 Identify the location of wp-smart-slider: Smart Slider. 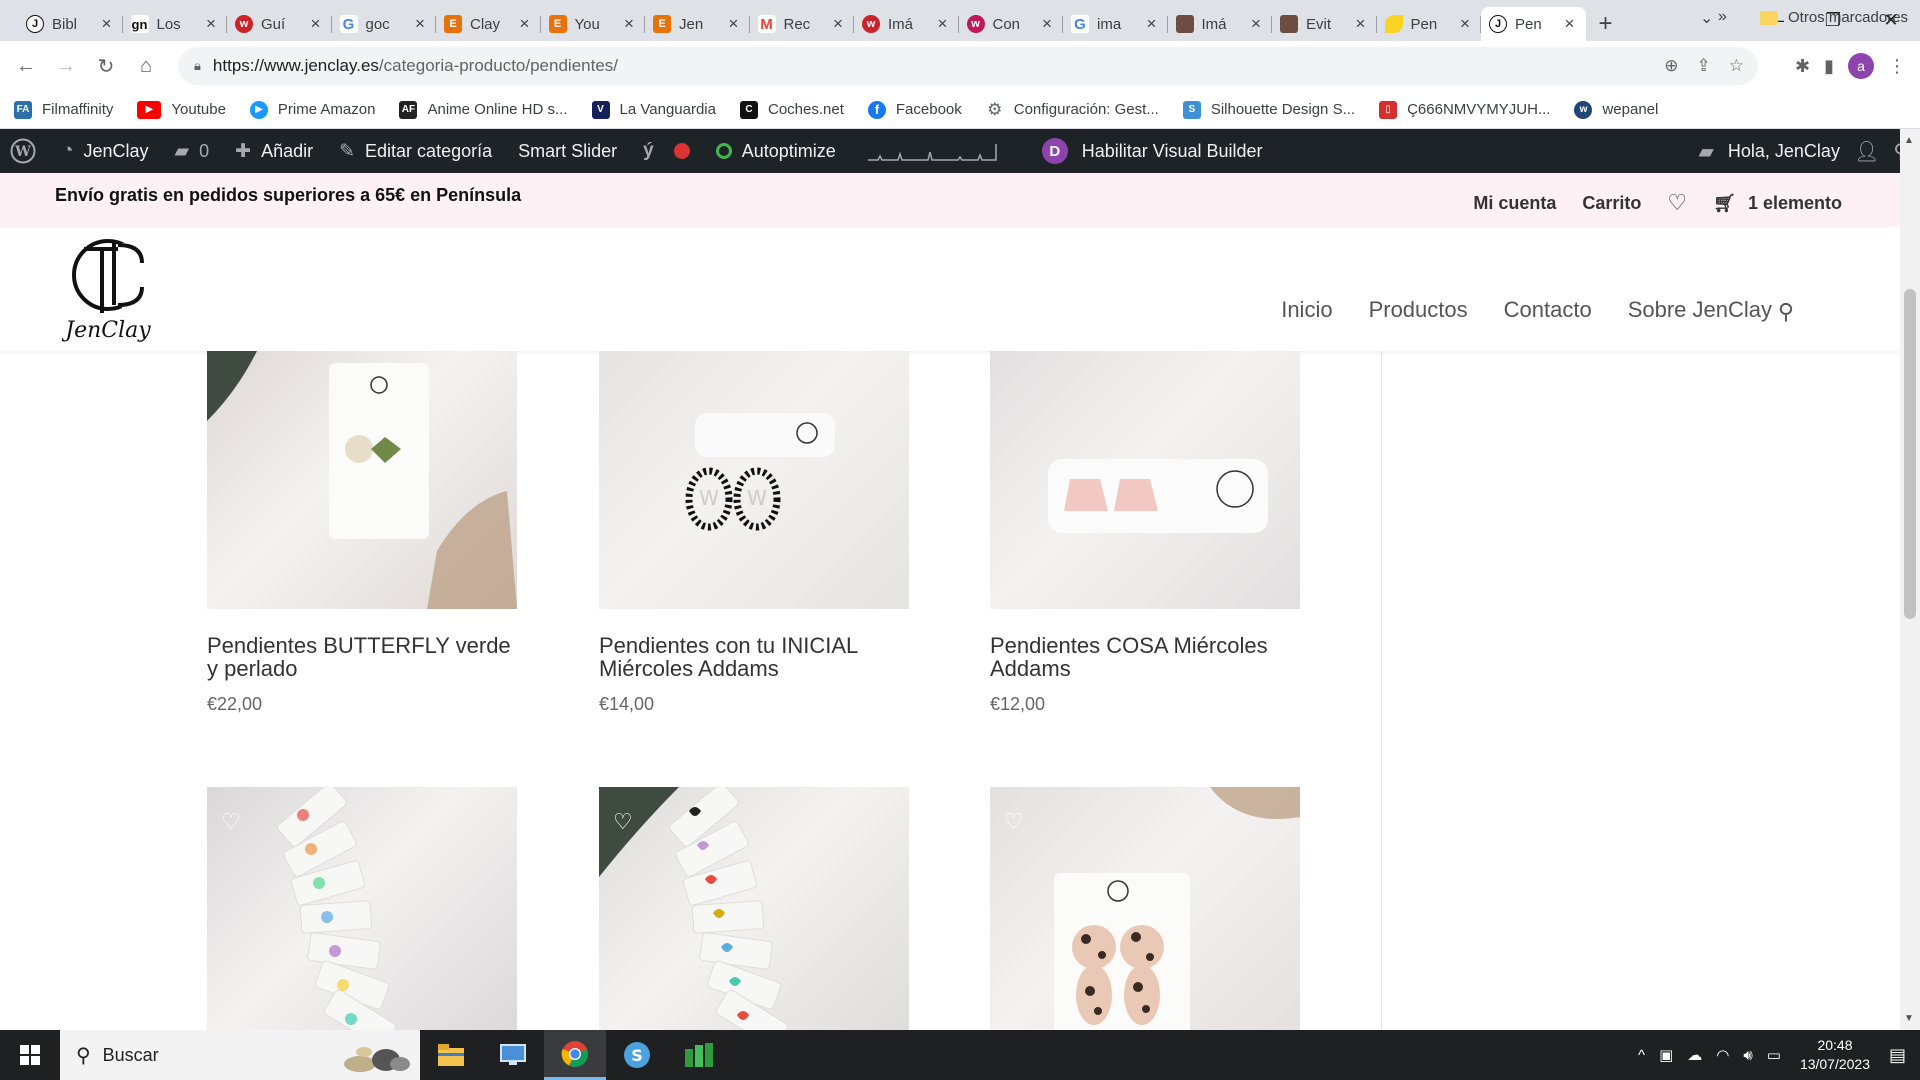
(567, 151).